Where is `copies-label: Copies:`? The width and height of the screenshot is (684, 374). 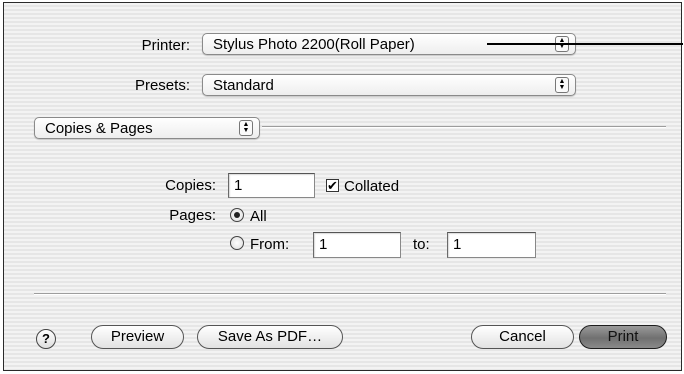 copies-label: Copies: is located at coordinates (190, 185).